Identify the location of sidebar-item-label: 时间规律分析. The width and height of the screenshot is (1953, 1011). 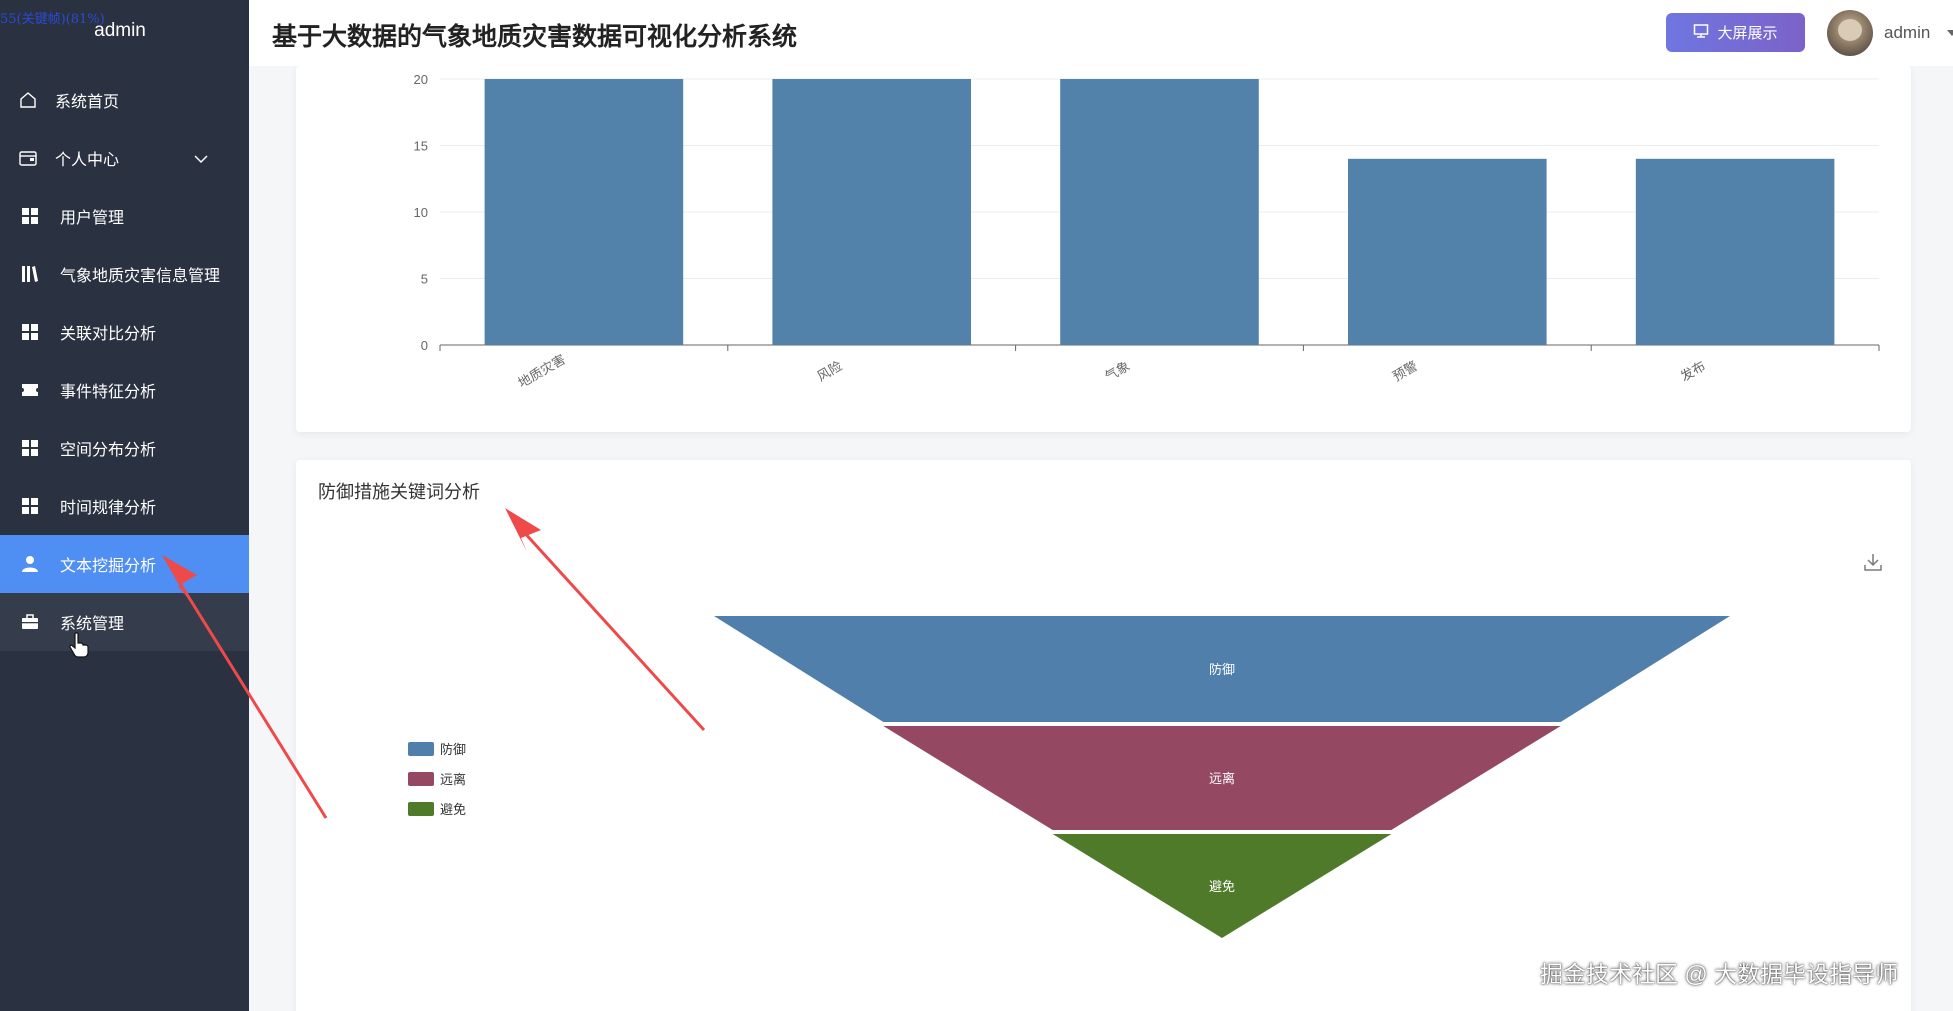
(108, 508).